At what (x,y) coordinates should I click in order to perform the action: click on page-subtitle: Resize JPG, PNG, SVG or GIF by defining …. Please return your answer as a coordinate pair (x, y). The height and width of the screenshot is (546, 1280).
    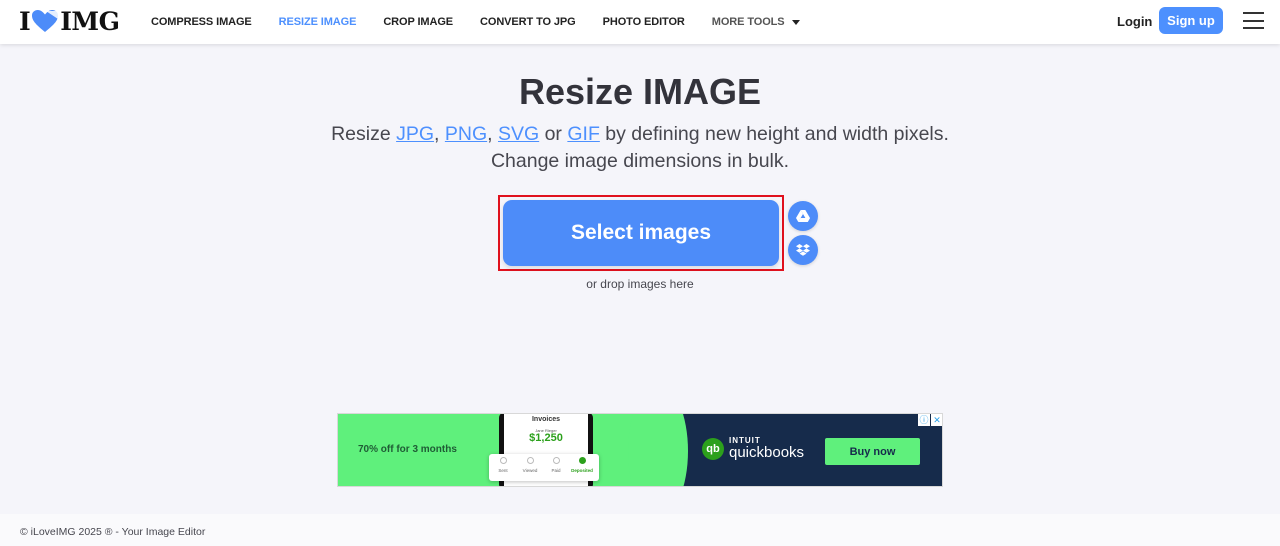
    Looking at the image, I should click on (640, 148).